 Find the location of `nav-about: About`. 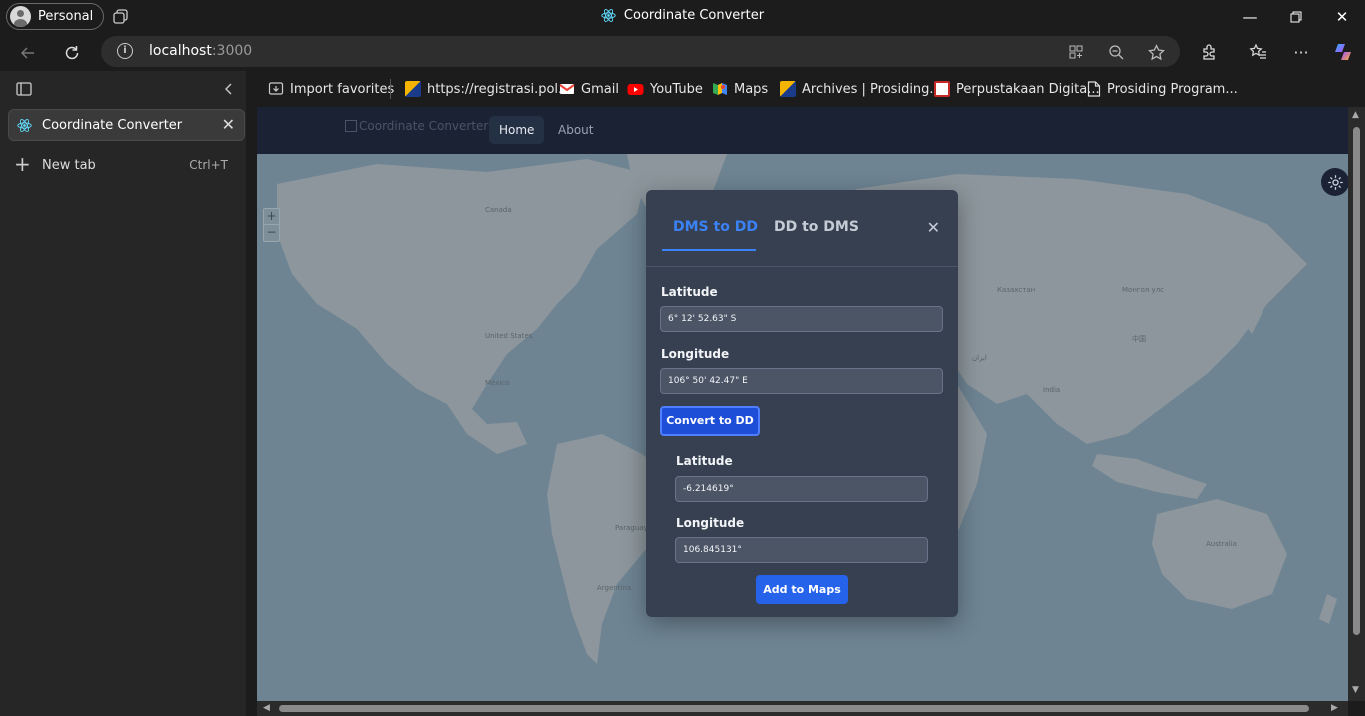

nav-about: About is located at coordinates (575, 130).